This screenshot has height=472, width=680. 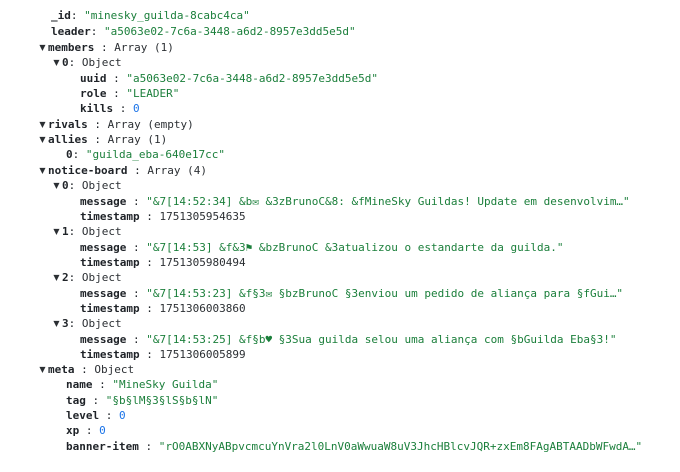 I want to click on field-row-role: role : "LEADER", so click(x=130, y=93).